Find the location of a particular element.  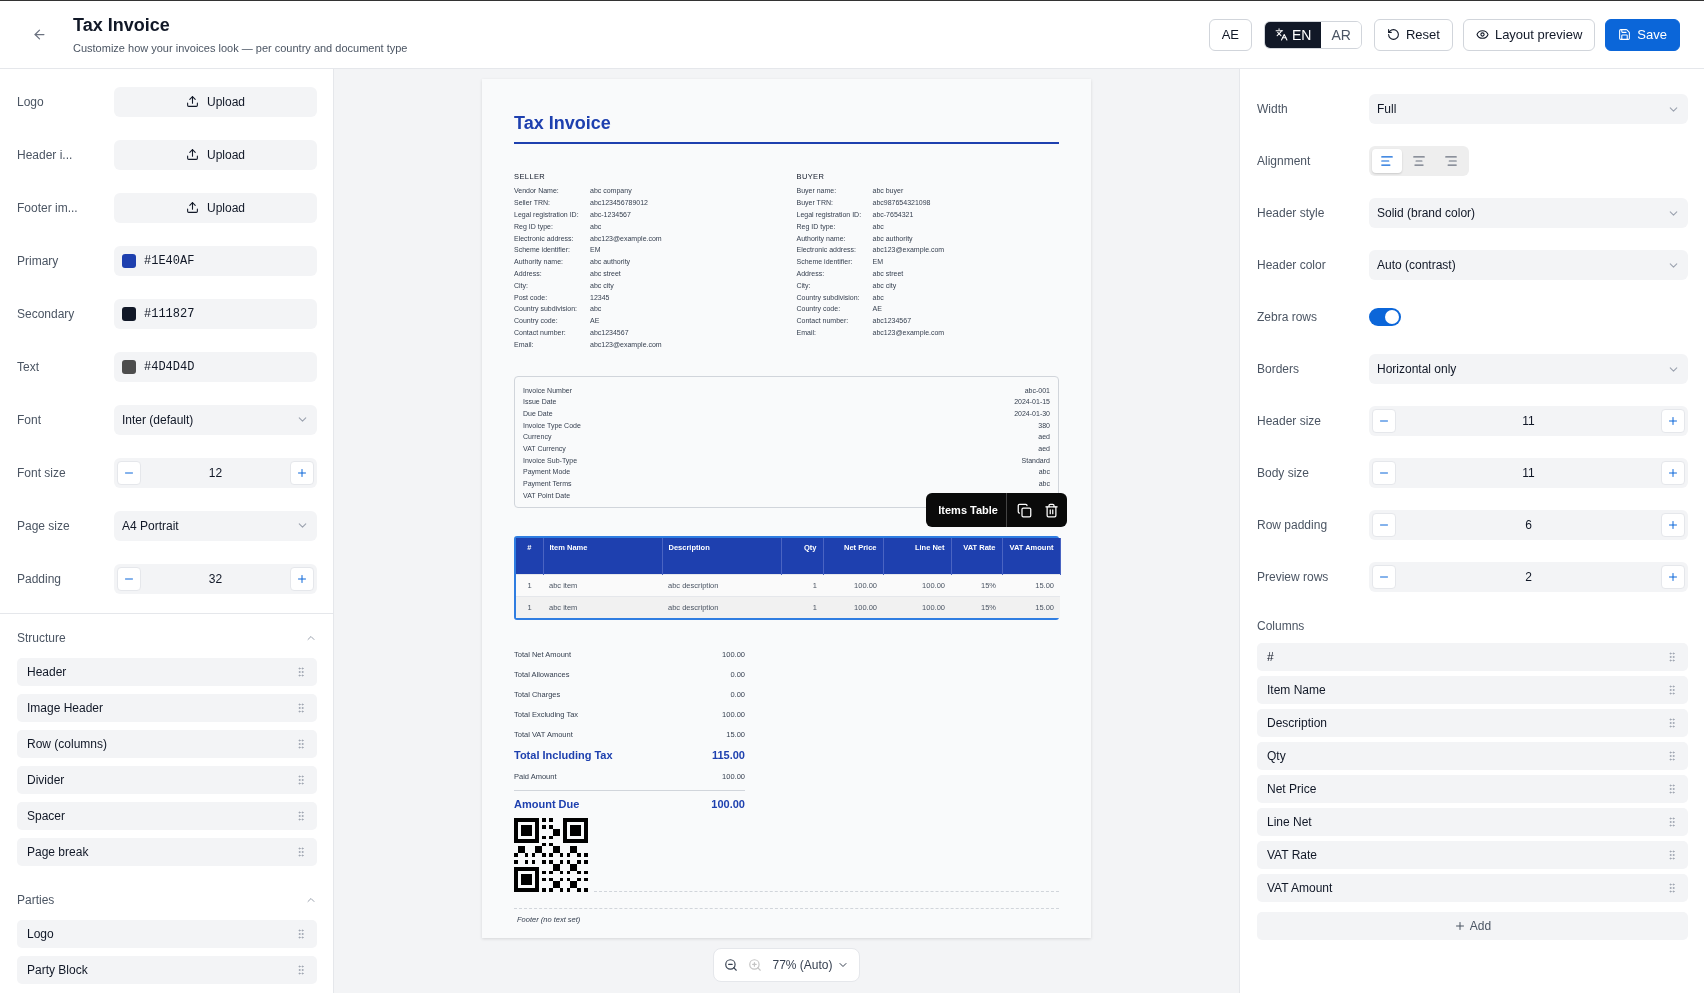

language-tab: EN is located at coordinates (1293, 34).